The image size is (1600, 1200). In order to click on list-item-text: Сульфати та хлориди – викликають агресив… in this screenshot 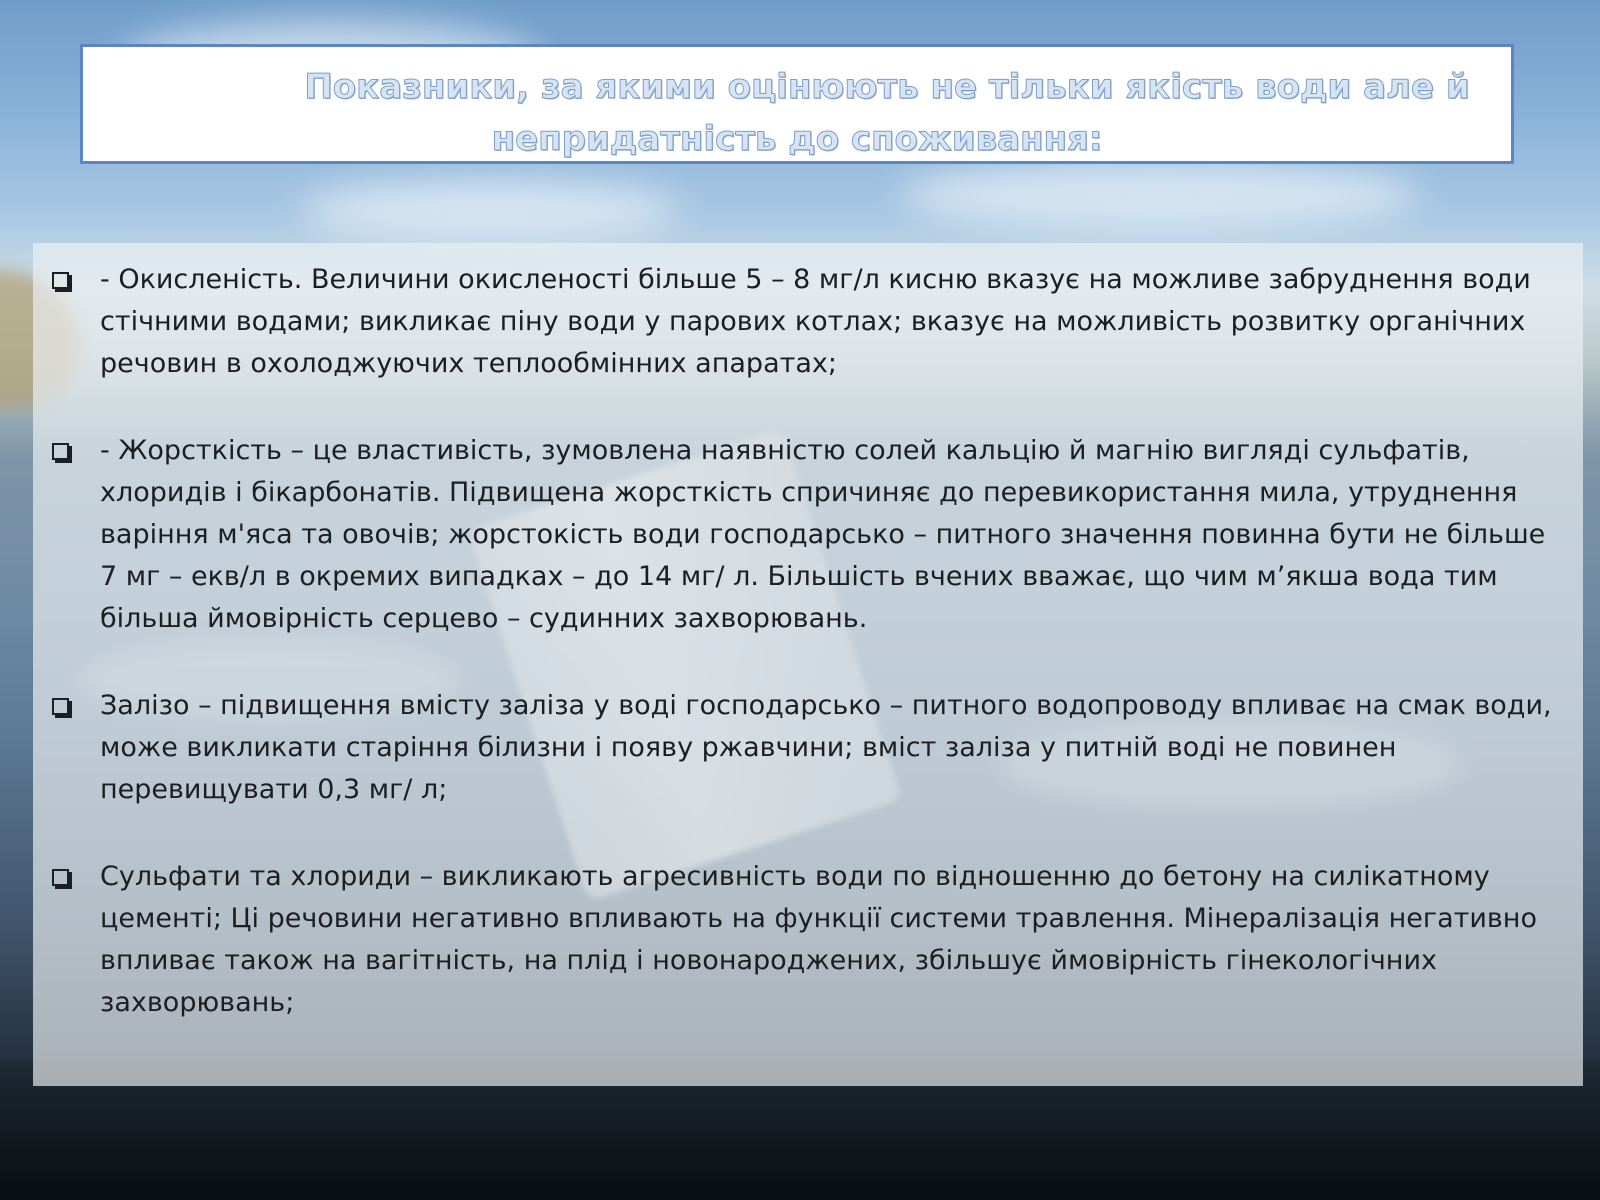, I will do `click(818, 939)`.